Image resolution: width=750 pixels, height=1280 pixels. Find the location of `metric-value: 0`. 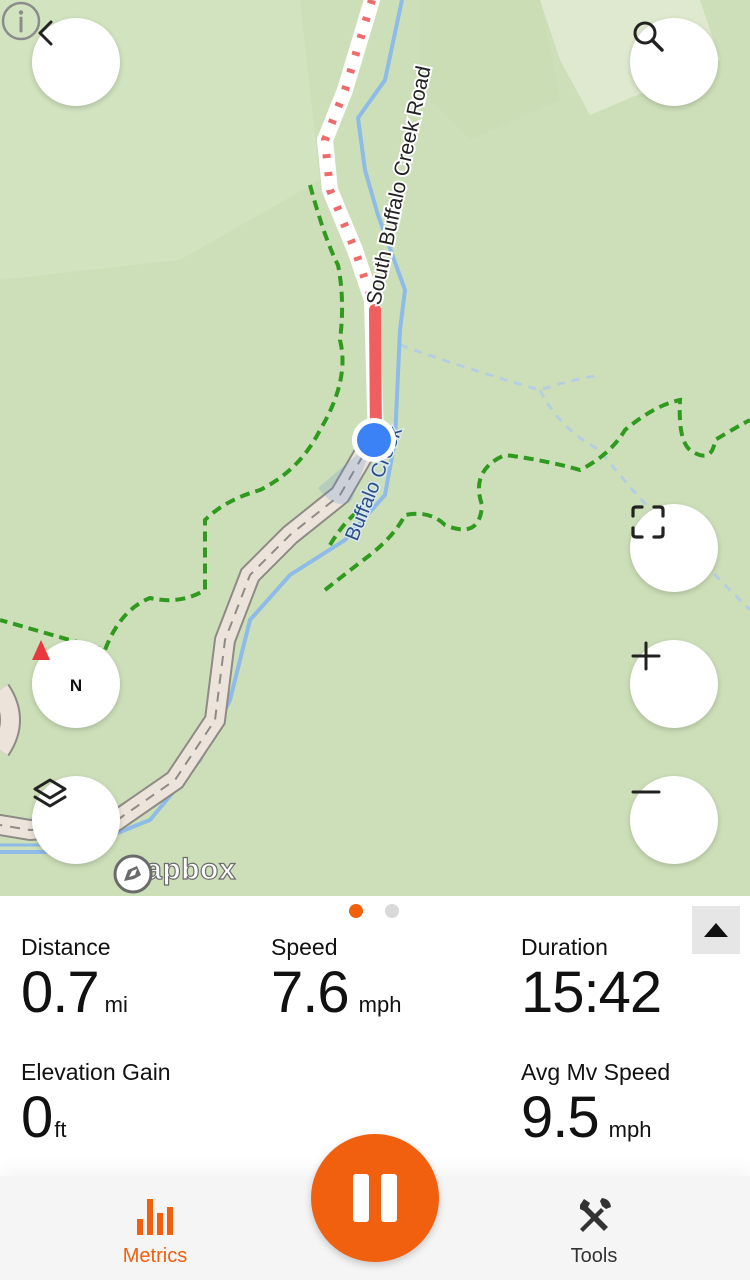

metric-value: 0 is located at coordinates (37, 1117).